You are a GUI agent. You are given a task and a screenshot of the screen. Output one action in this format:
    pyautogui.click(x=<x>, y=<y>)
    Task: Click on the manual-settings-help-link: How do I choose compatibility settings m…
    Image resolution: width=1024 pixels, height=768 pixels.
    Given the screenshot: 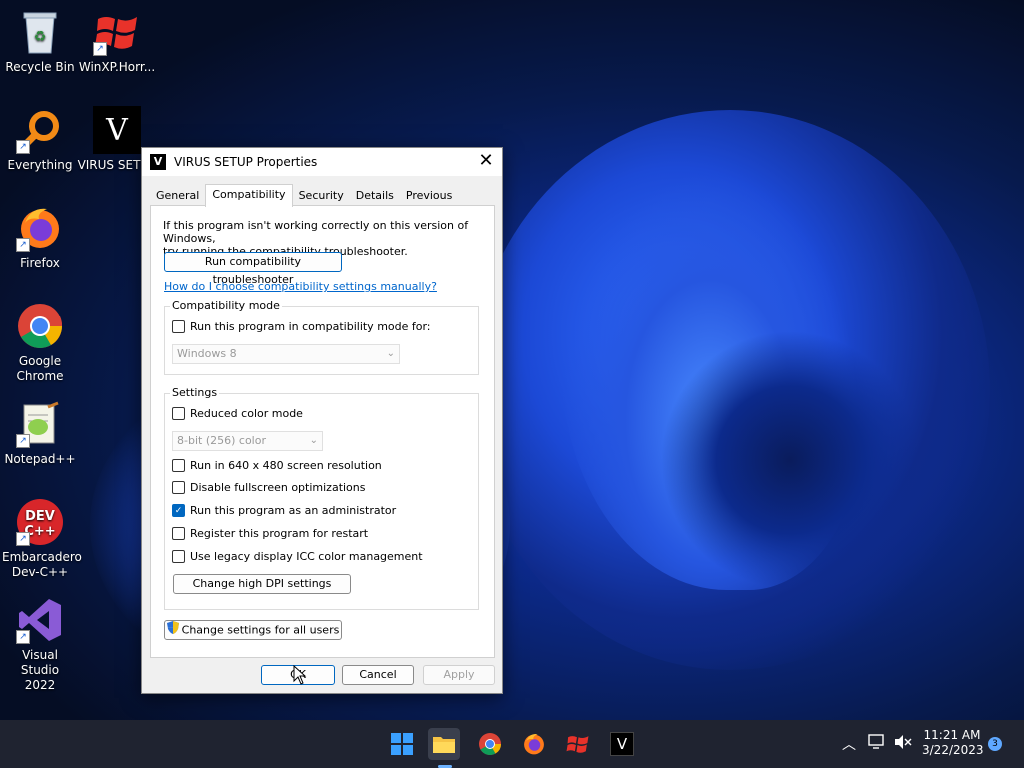 What is the action you would take?
    pyautogui.click(x=300, y=286)
    